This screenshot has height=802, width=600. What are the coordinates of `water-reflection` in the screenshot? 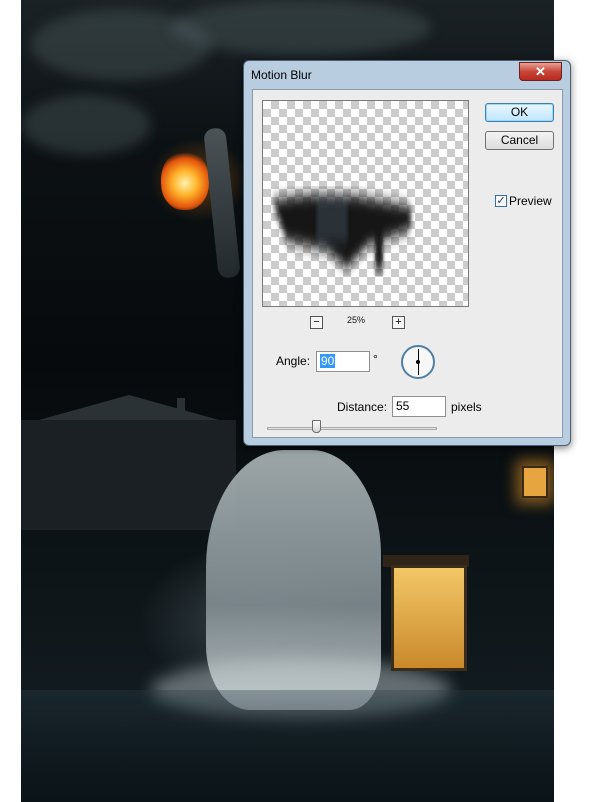 It's located at (287, 746).